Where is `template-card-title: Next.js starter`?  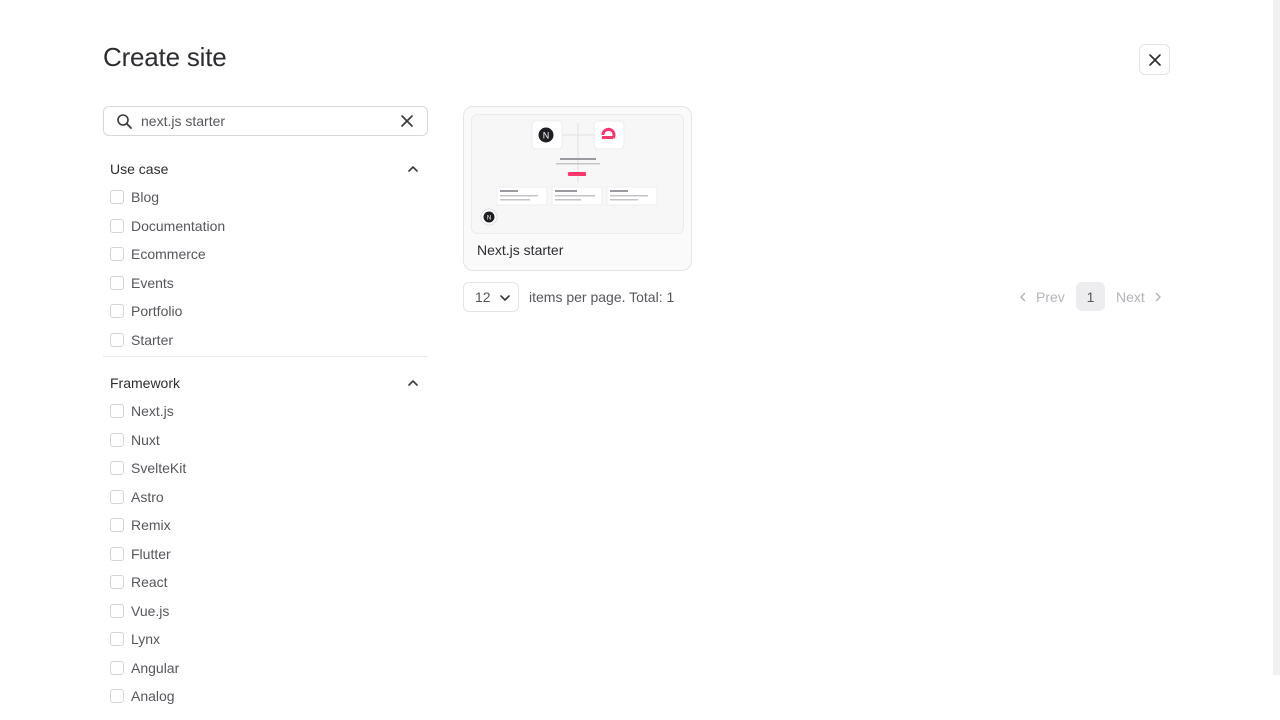 template-card-title: Next.js starter is located at coordinates (520, 250).